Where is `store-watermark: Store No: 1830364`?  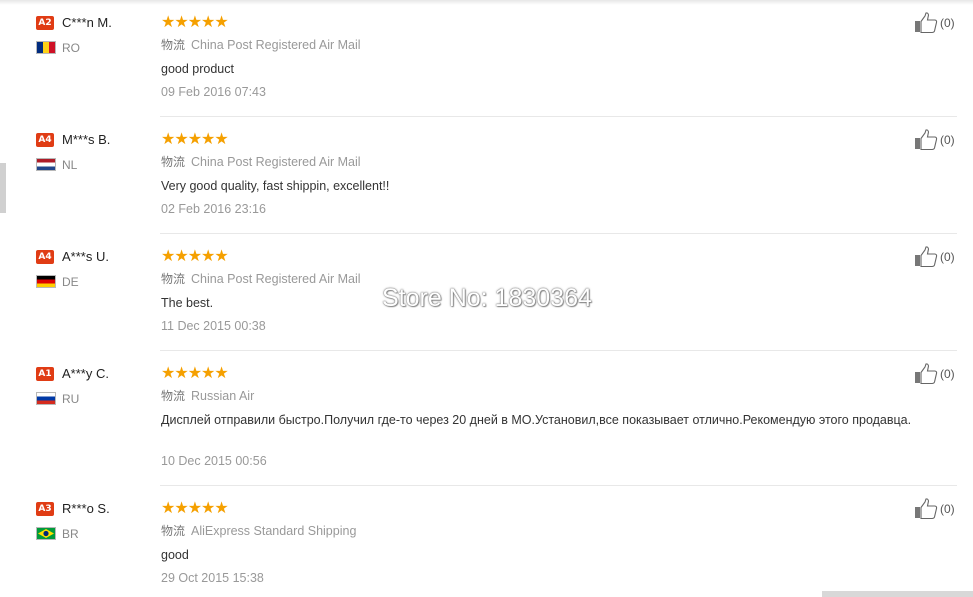
store-watermark: Store No: 1830364 is located at coordinates (487, 298).